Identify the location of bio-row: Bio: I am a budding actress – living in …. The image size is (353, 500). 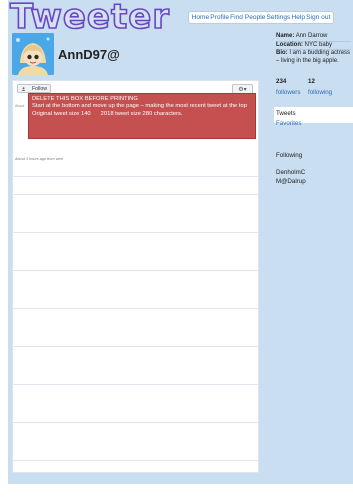
(313, 57).